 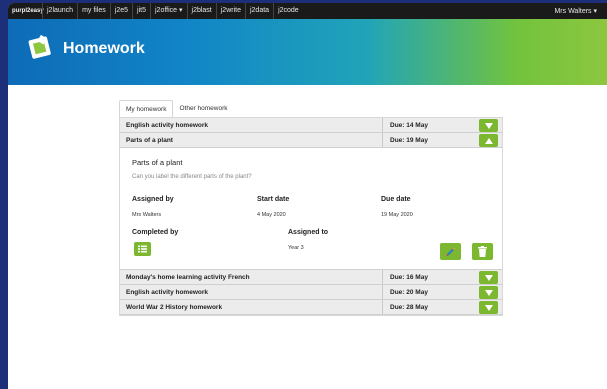 What do you see at coordinates (174, 307) in the screenshot?
I see `homework-name: World War 2 History homework` at bounding box center [174, 307].